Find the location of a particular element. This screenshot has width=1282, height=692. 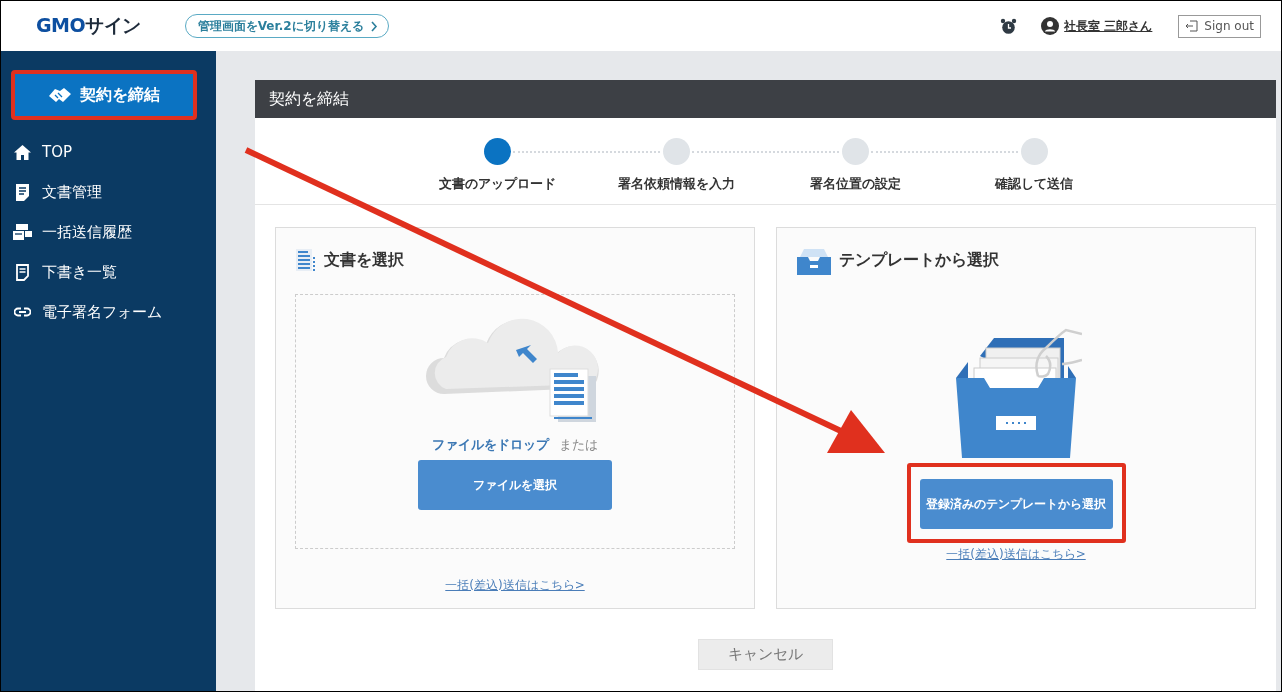

sidebar-item: 文書管理 is located at coordinates (108, 192).